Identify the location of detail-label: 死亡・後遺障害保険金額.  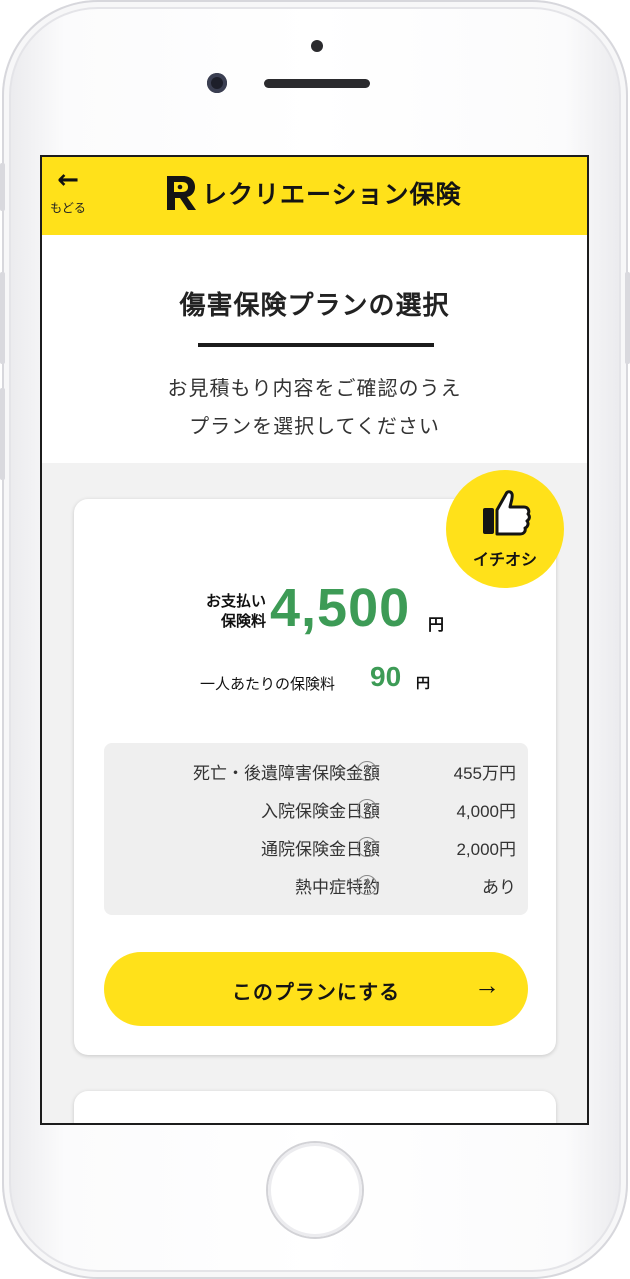
(286, 774).